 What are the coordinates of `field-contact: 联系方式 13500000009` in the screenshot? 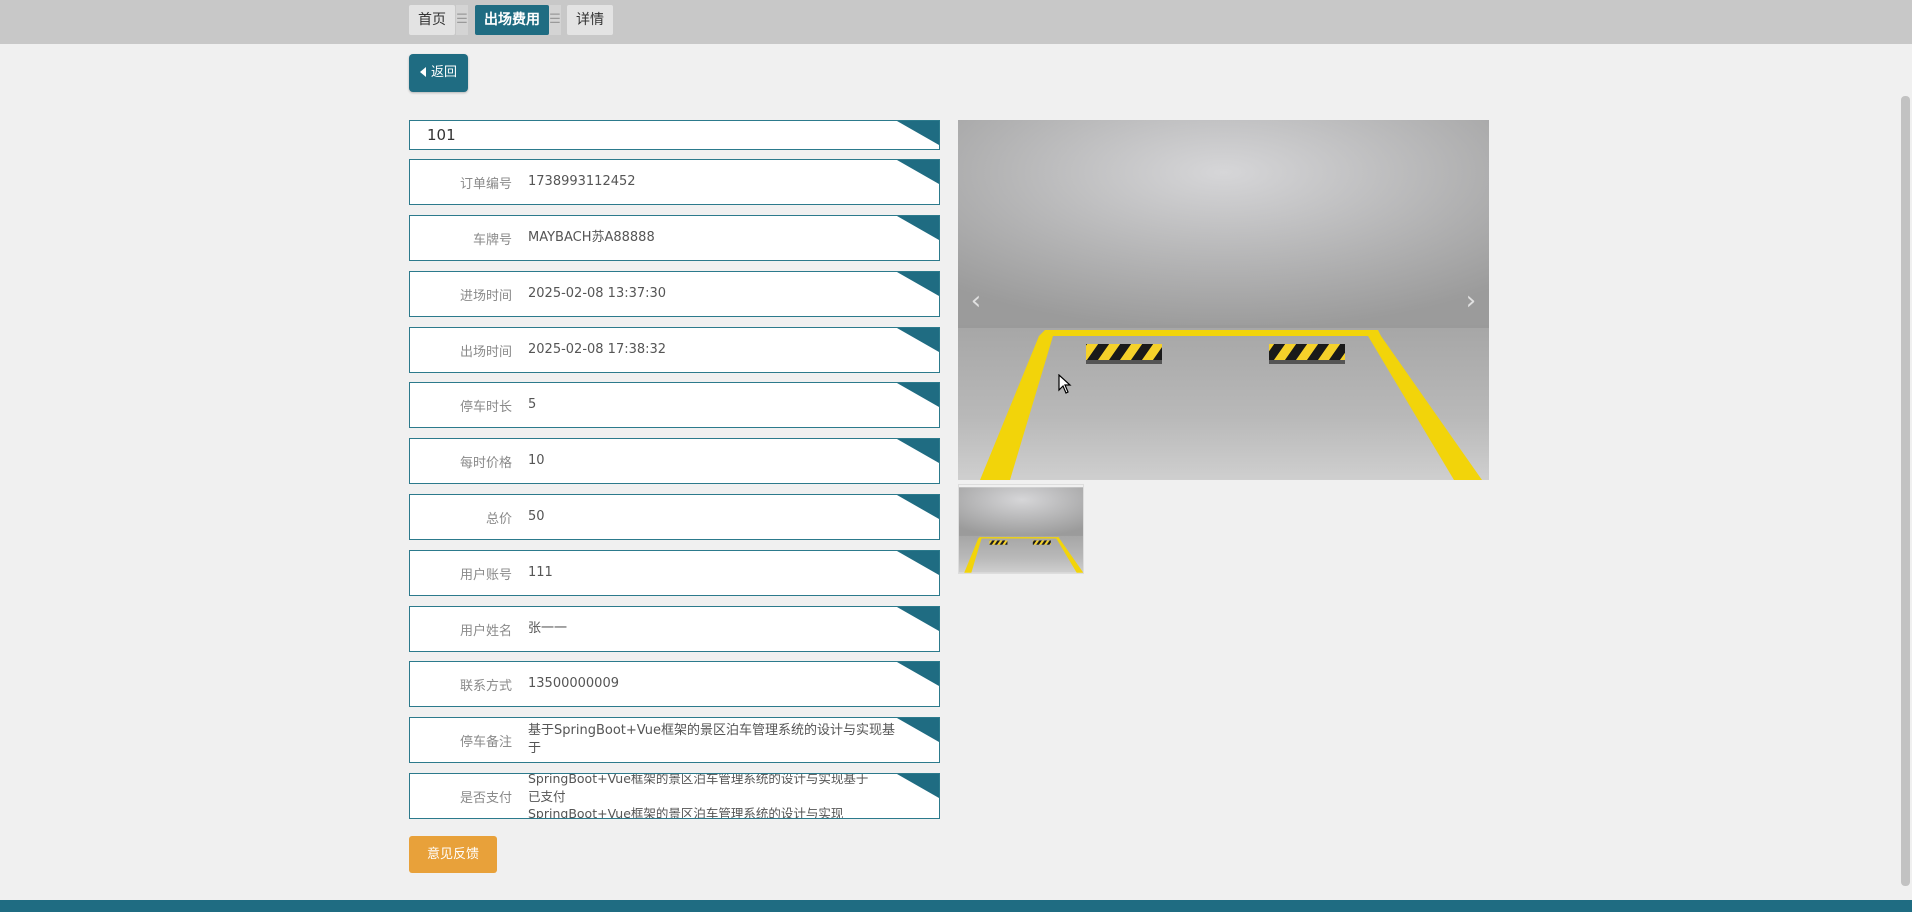 It's located at (674, 684).